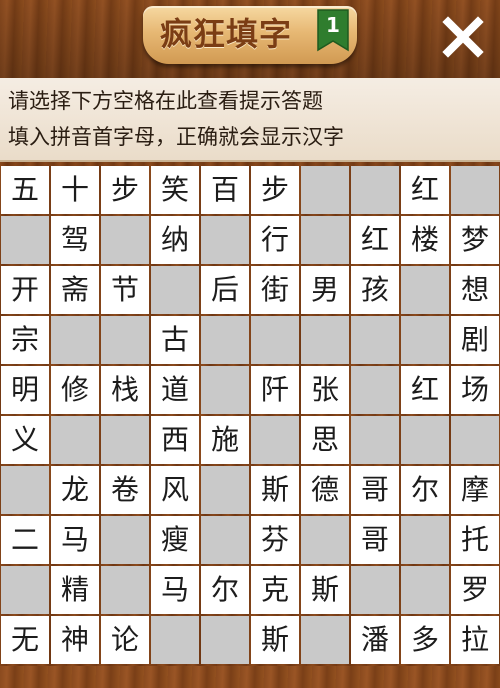  I want to click on letter-cell: 德, so click(325, 490).